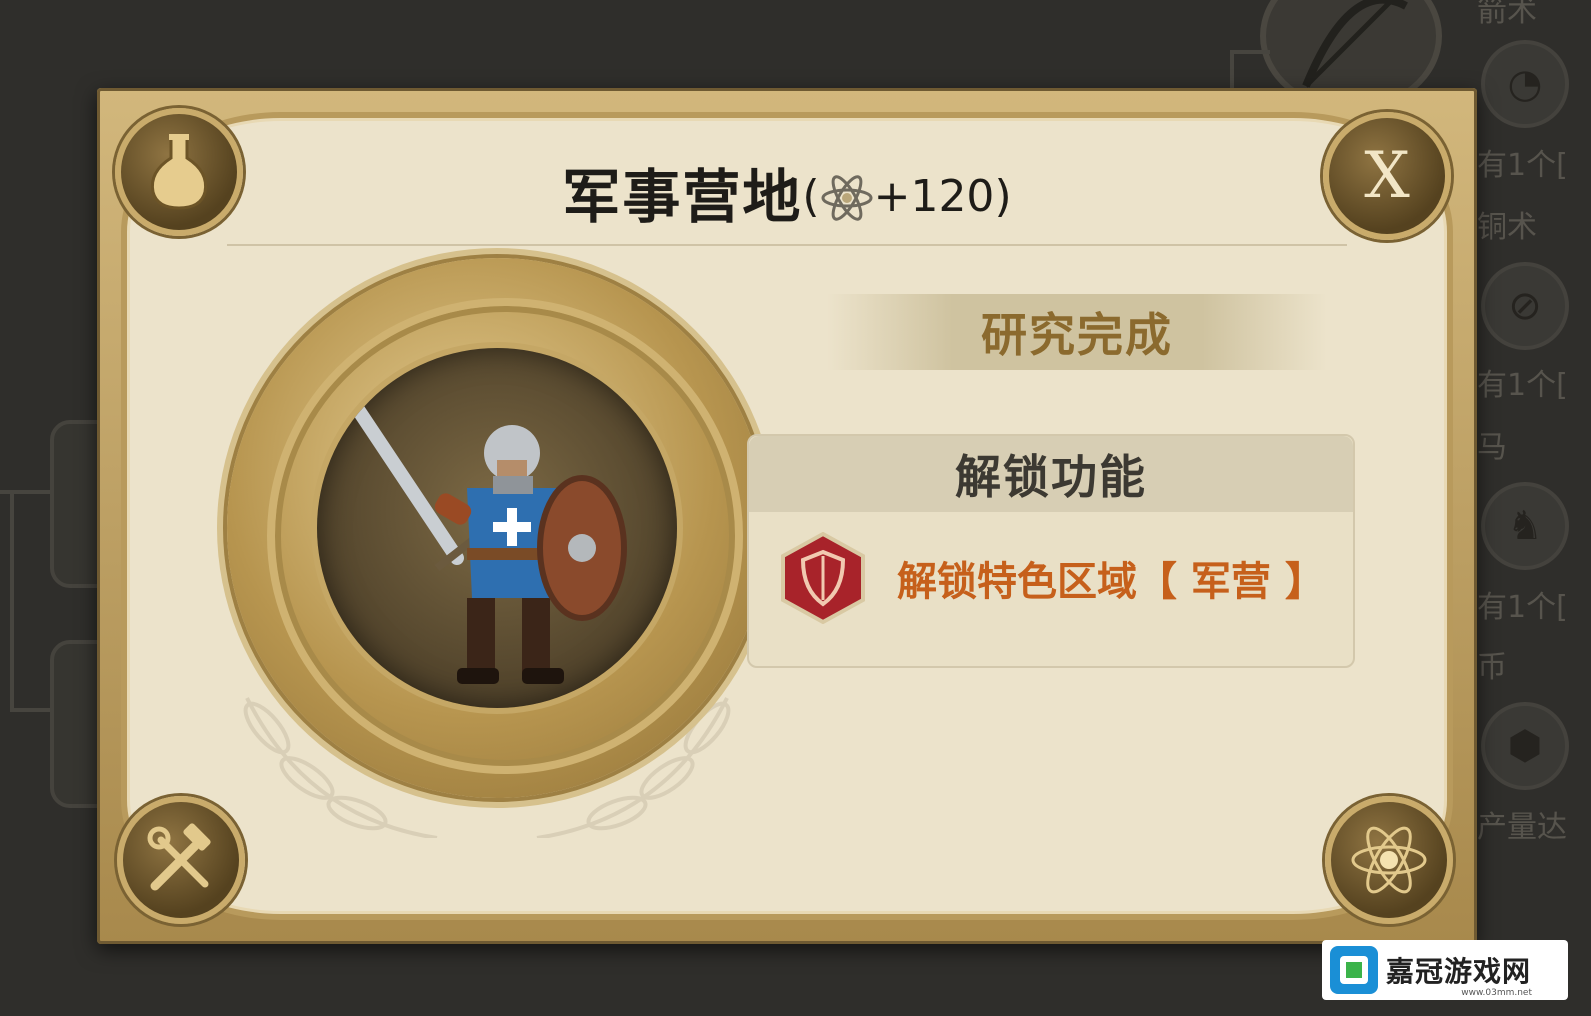 The width and height of the screenshot is (1591, 1016). What do you see at coordinates (1525, 306) in the screenshot?
I see `bg-tech-icon: ⊘` at bounding box center [1525, 306].